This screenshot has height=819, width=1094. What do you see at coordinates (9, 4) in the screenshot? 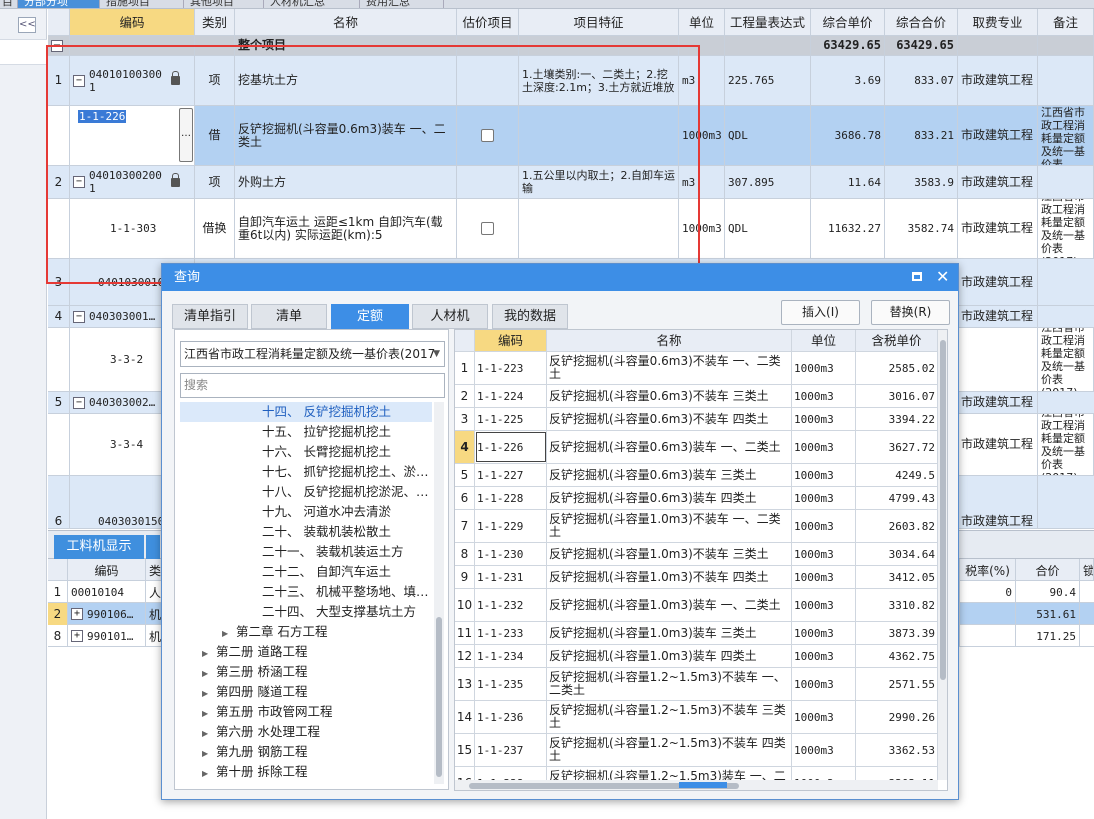
I see `tab-project: 目` at bounding box center [9, 4].